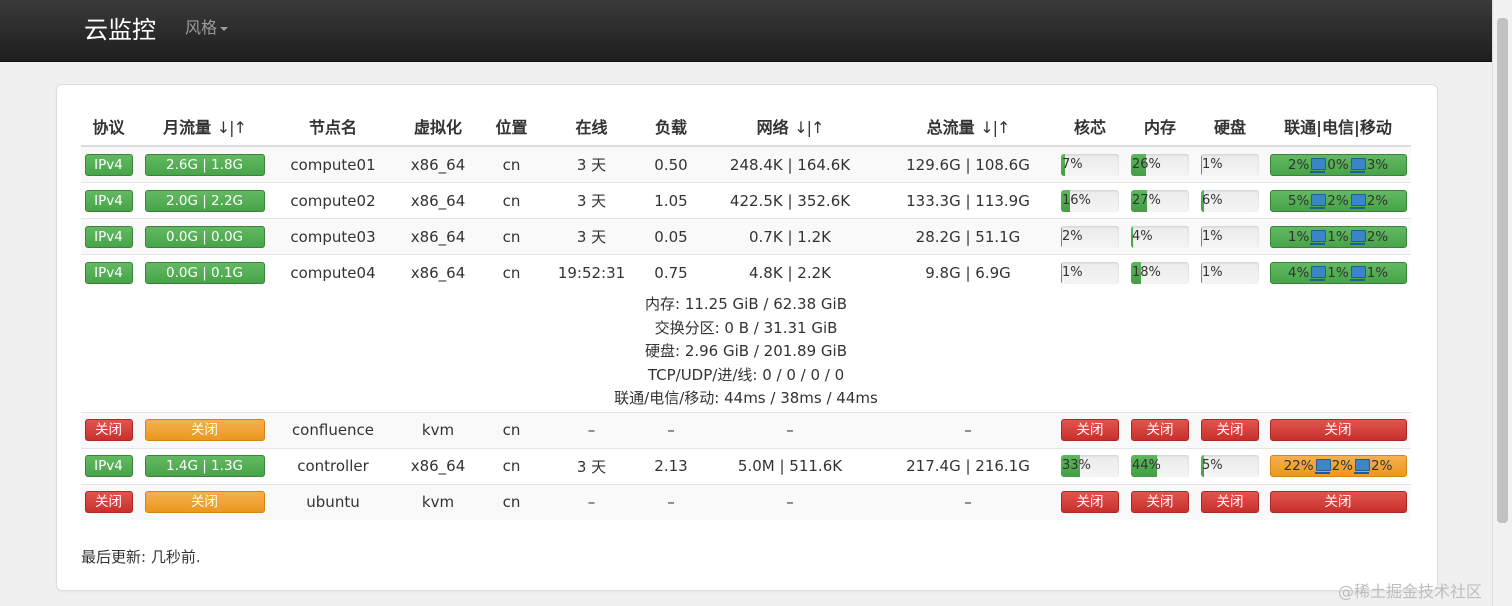  What do you see at coordinates (333, 127) in the screenshot?
I see `header-node-name: 节点名` at bounding box center [333, 127].